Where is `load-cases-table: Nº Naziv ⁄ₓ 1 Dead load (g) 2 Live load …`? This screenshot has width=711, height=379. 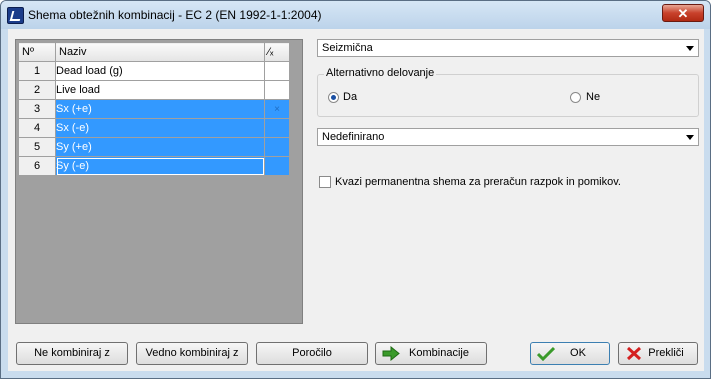
load-cases-table: Nº Naziv ⁄ₓ 1 Dead load (g) 2 Live load … is located at coordinates (154, 109).